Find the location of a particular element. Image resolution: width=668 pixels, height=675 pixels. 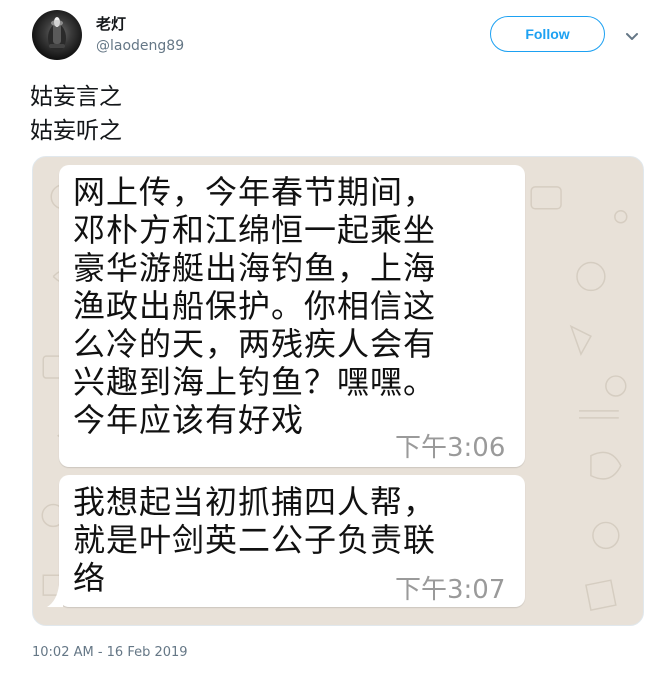

message-line: 豪华游艇出海钓鱼，上海 is located at coordinates (255, 268).